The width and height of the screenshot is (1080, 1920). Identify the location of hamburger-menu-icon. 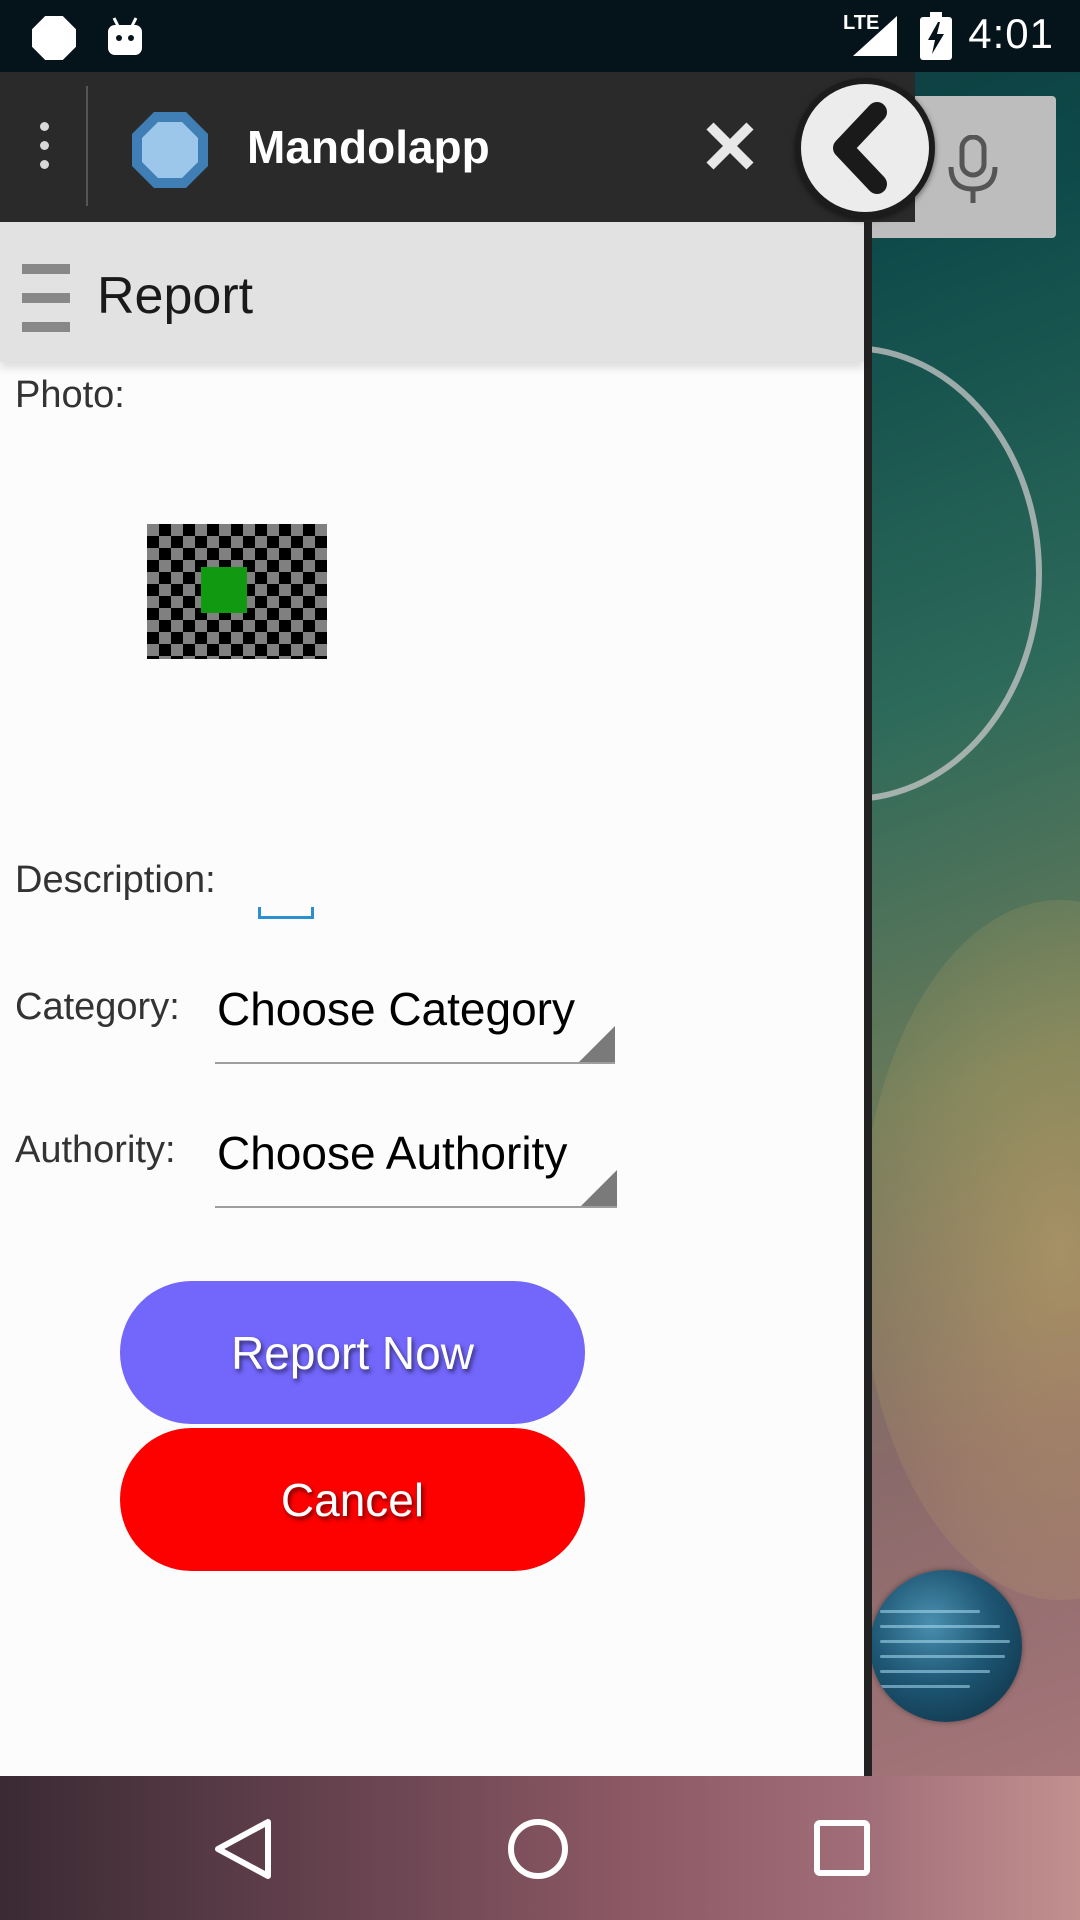
(46, 298).